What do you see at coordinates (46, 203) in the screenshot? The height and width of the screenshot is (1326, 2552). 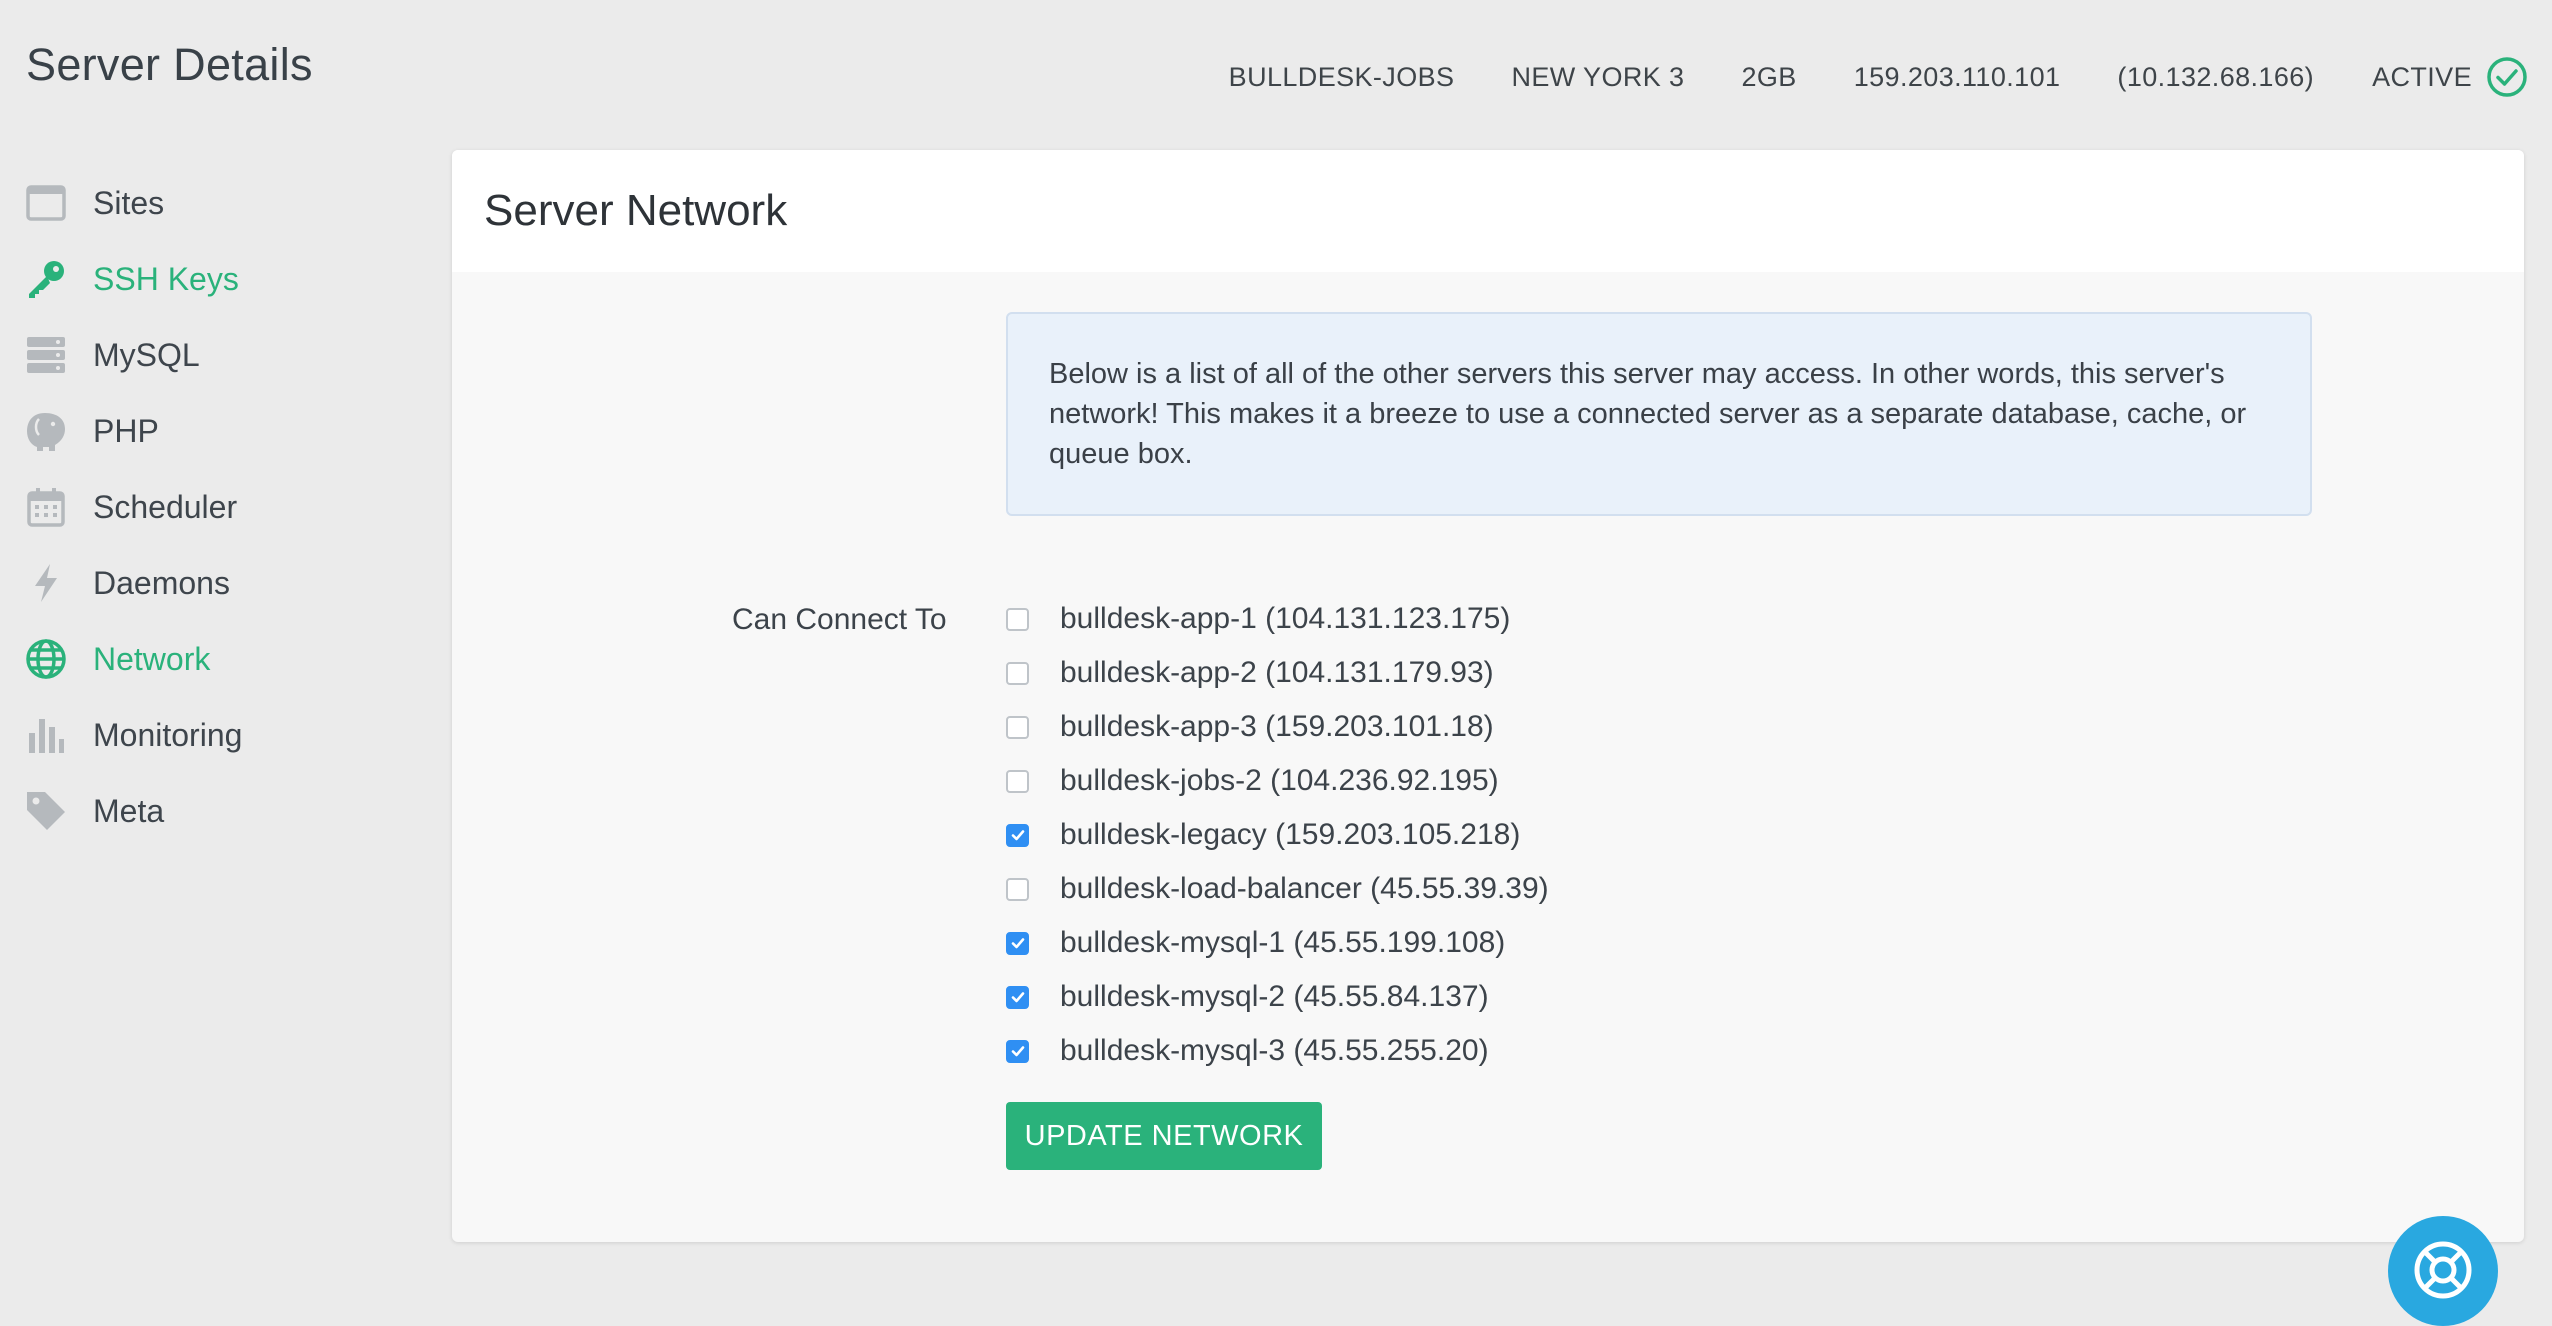 I see `browser-window-icon` at bounding box center [46, 203].